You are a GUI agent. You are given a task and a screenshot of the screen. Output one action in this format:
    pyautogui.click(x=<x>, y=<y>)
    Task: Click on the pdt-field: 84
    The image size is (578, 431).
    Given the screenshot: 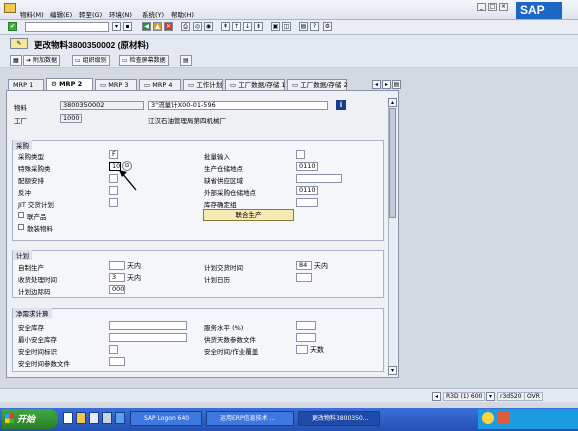 What is the action you would take?
    pyautogui.click(x=304, y=265)
    